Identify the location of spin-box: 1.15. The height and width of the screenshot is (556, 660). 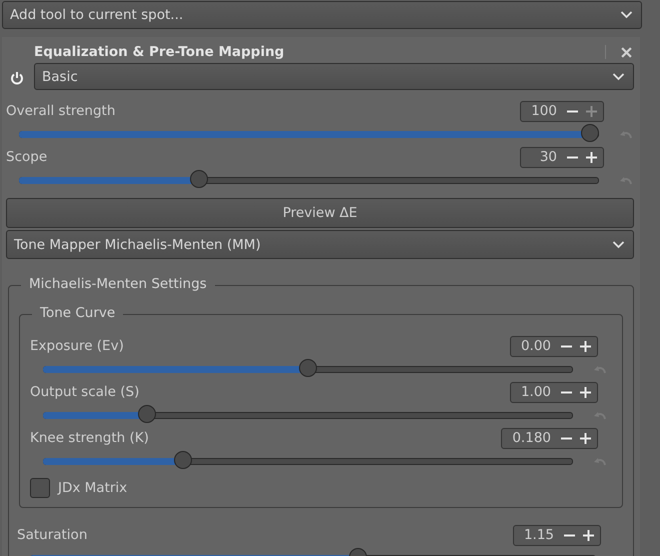
(556, 535).